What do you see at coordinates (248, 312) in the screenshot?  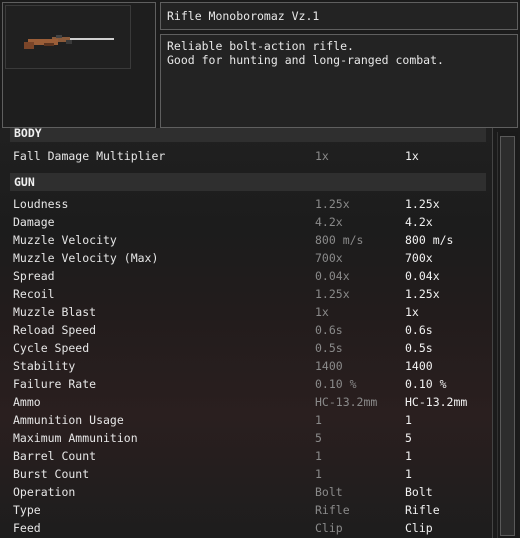 I see `stat-row: Muzzle Blast 1x 1x` at bounding box center [248, 312].